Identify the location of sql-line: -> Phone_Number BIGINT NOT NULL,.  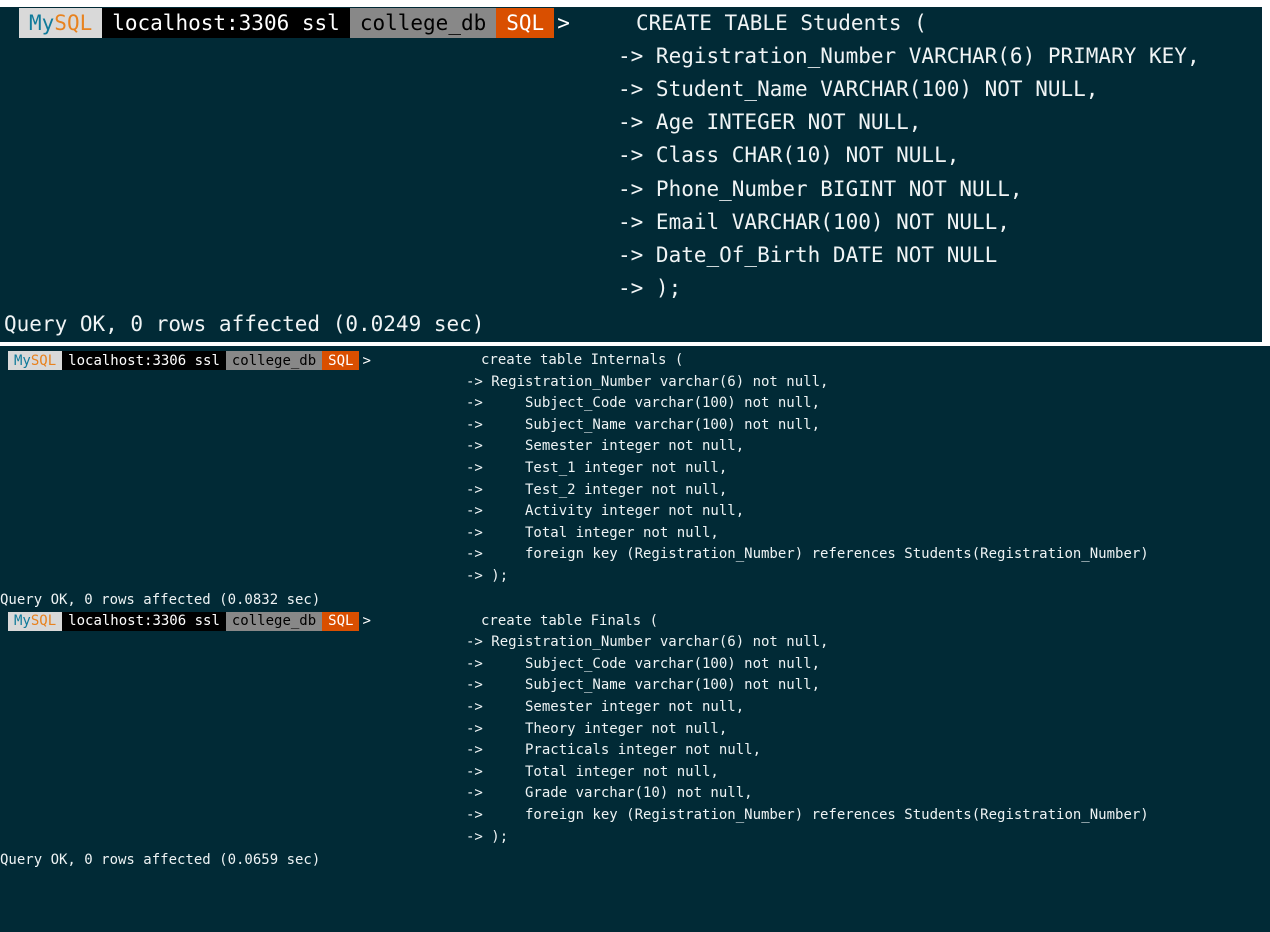
(820, 188).